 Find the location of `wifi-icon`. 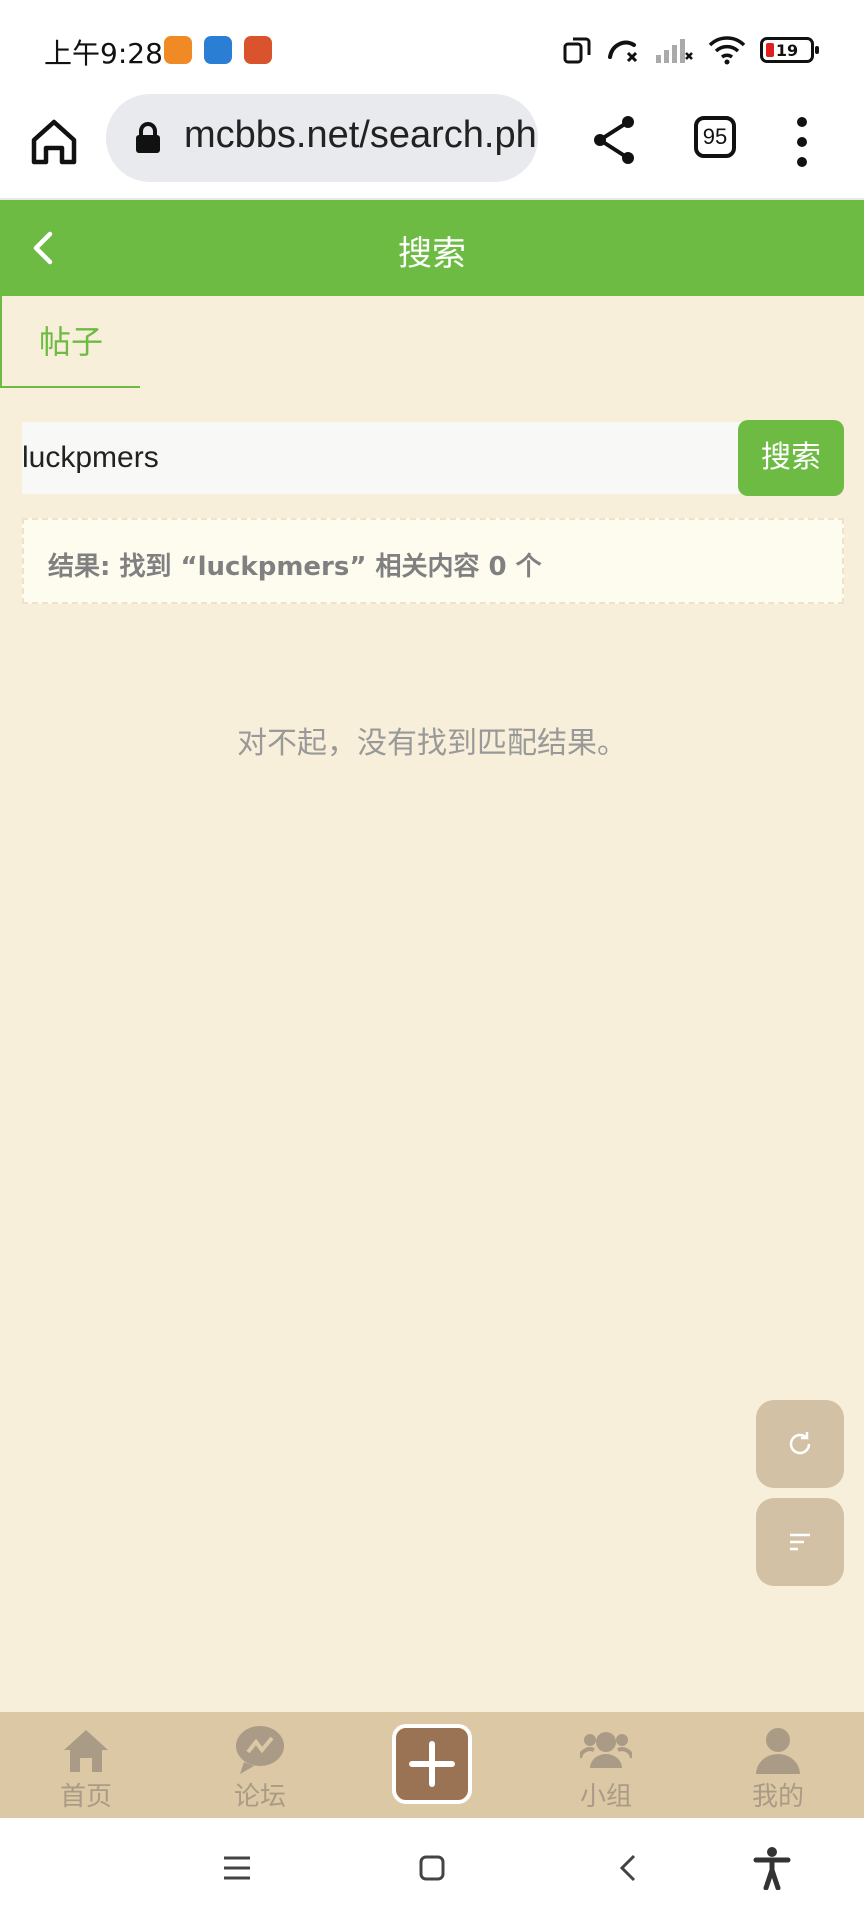

wifi-icon is located at coordinates (727, 50).